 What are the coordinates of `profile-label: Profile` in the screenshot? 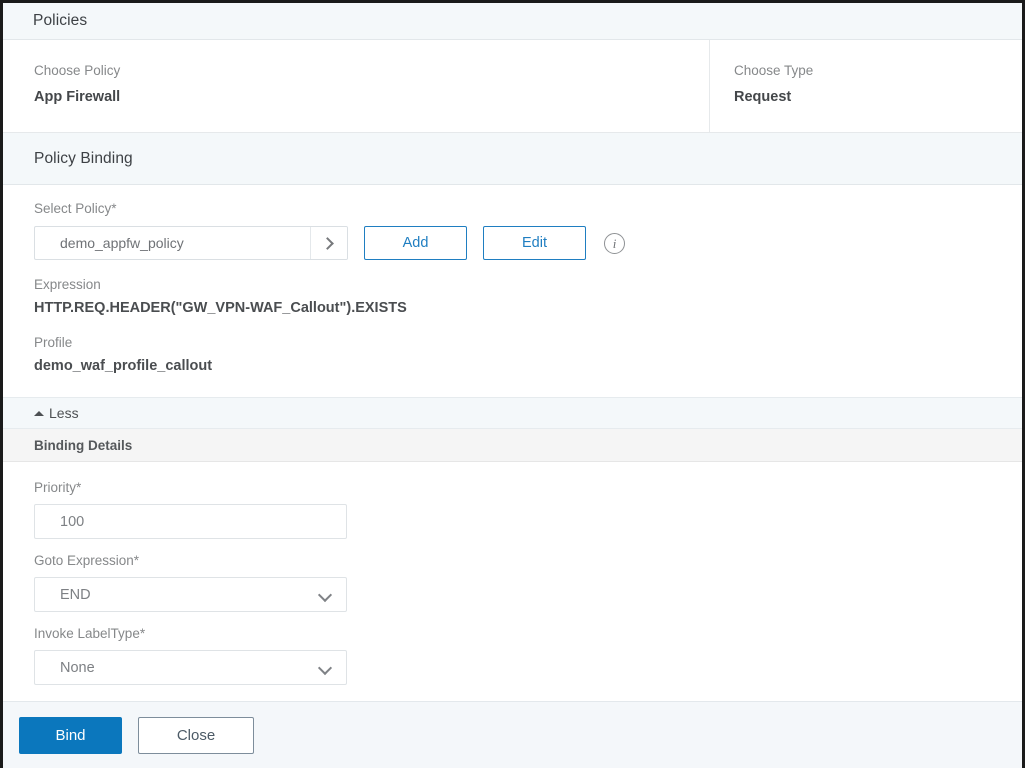 It's located at (53, 342).